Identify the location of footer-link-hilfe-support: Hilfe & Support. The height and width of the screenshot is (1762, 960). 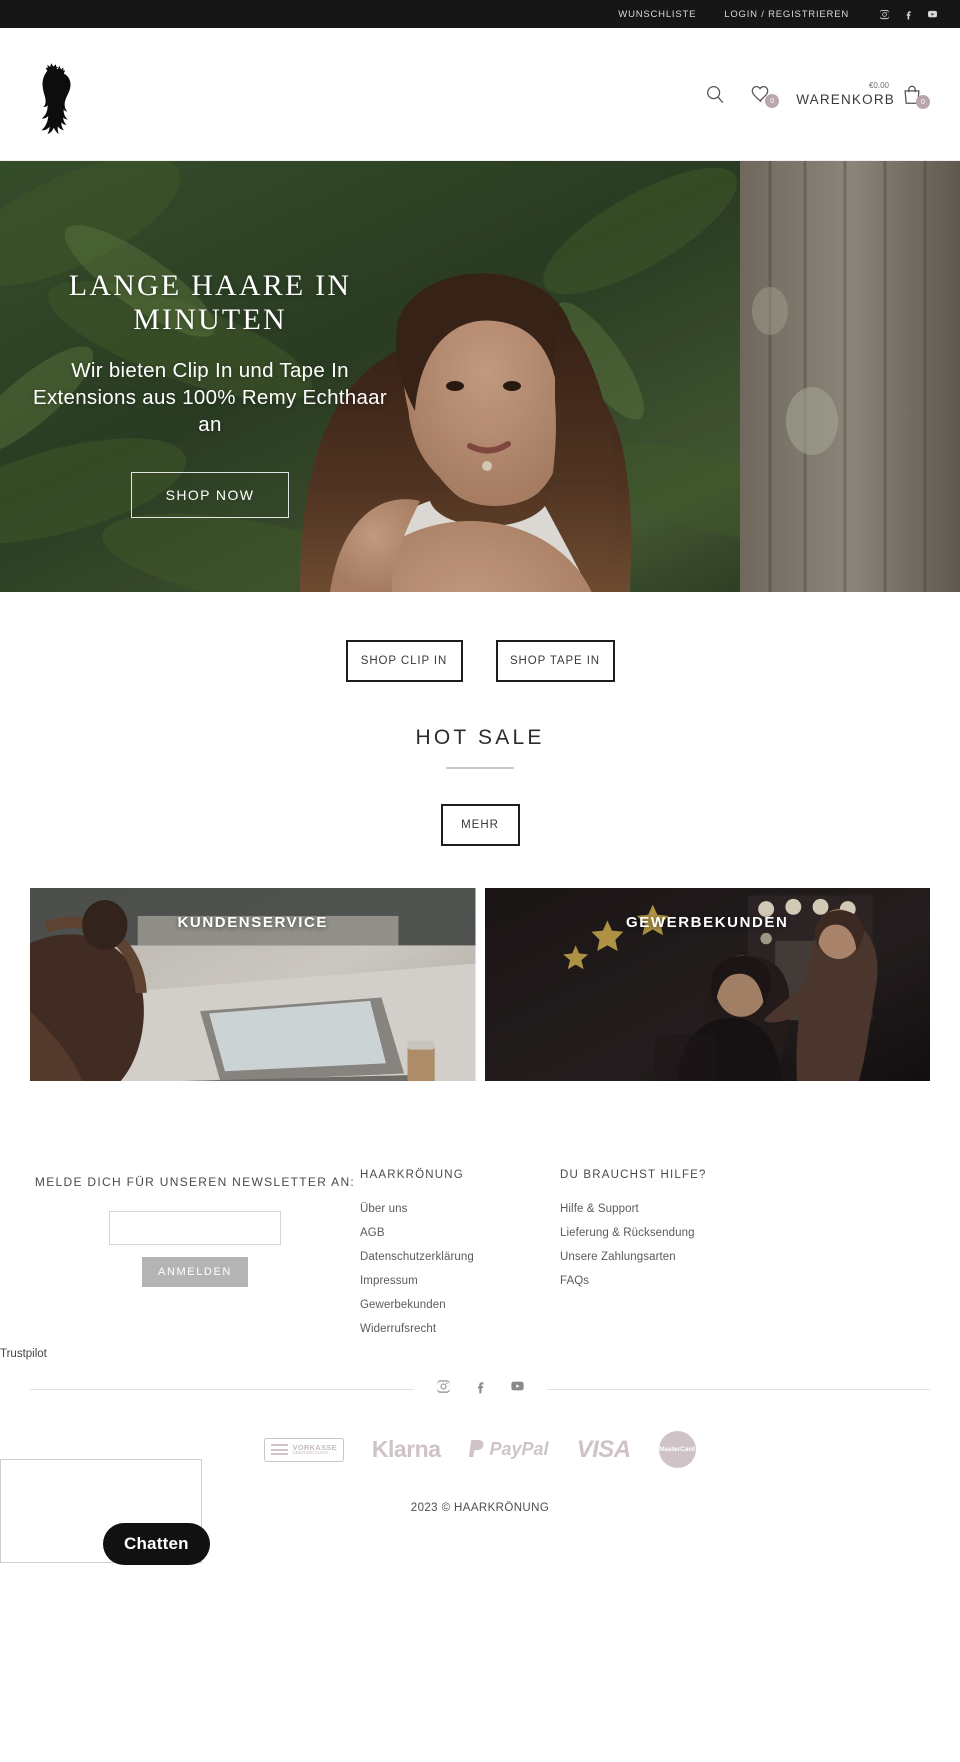
(660, 1209).